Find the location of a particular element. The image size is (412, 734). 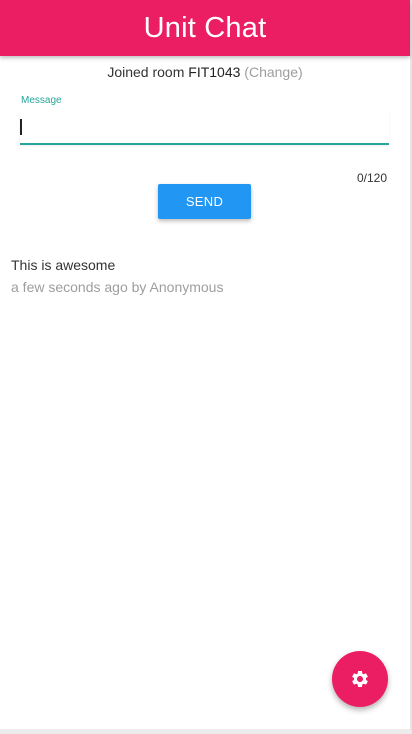

message-label: Message is located at coordinates (41, 100).